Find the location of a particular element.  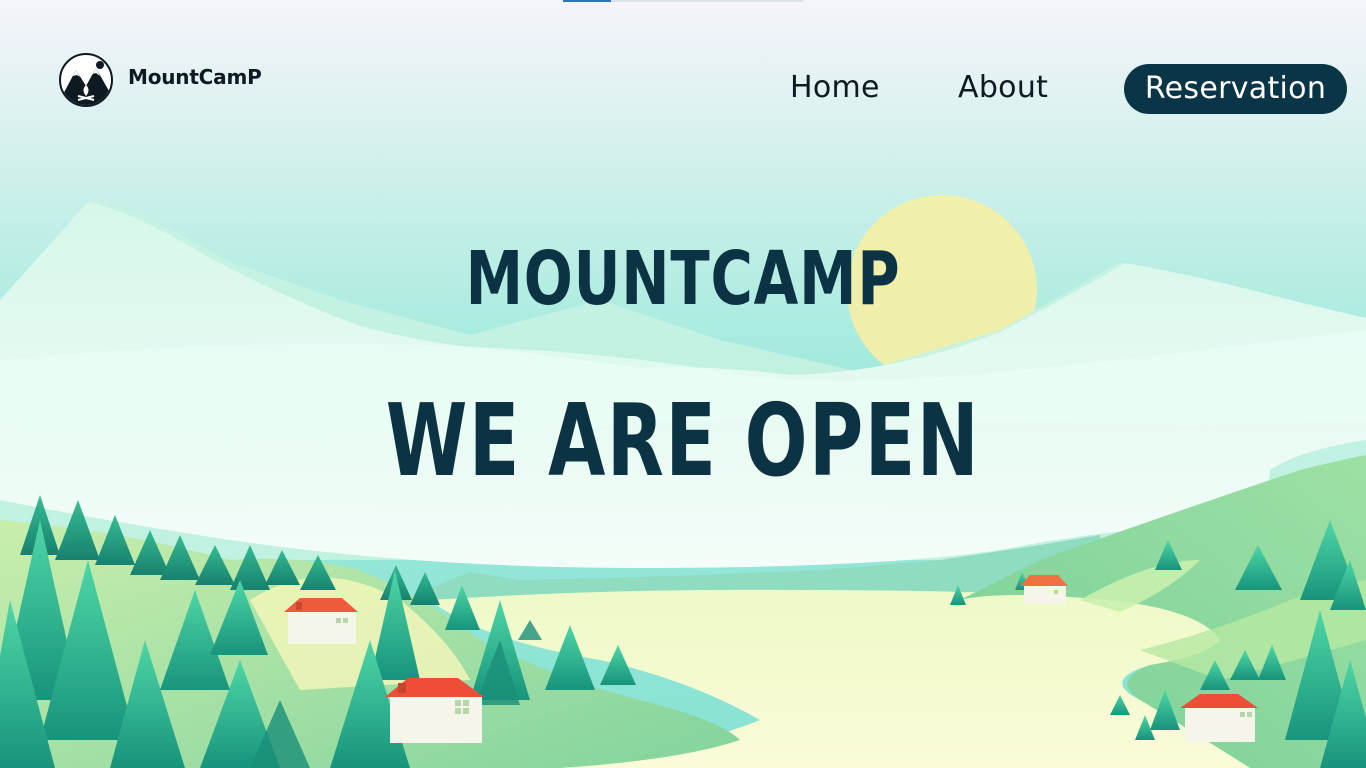

top-scroll-indicator is located at coordinates (683, 1).